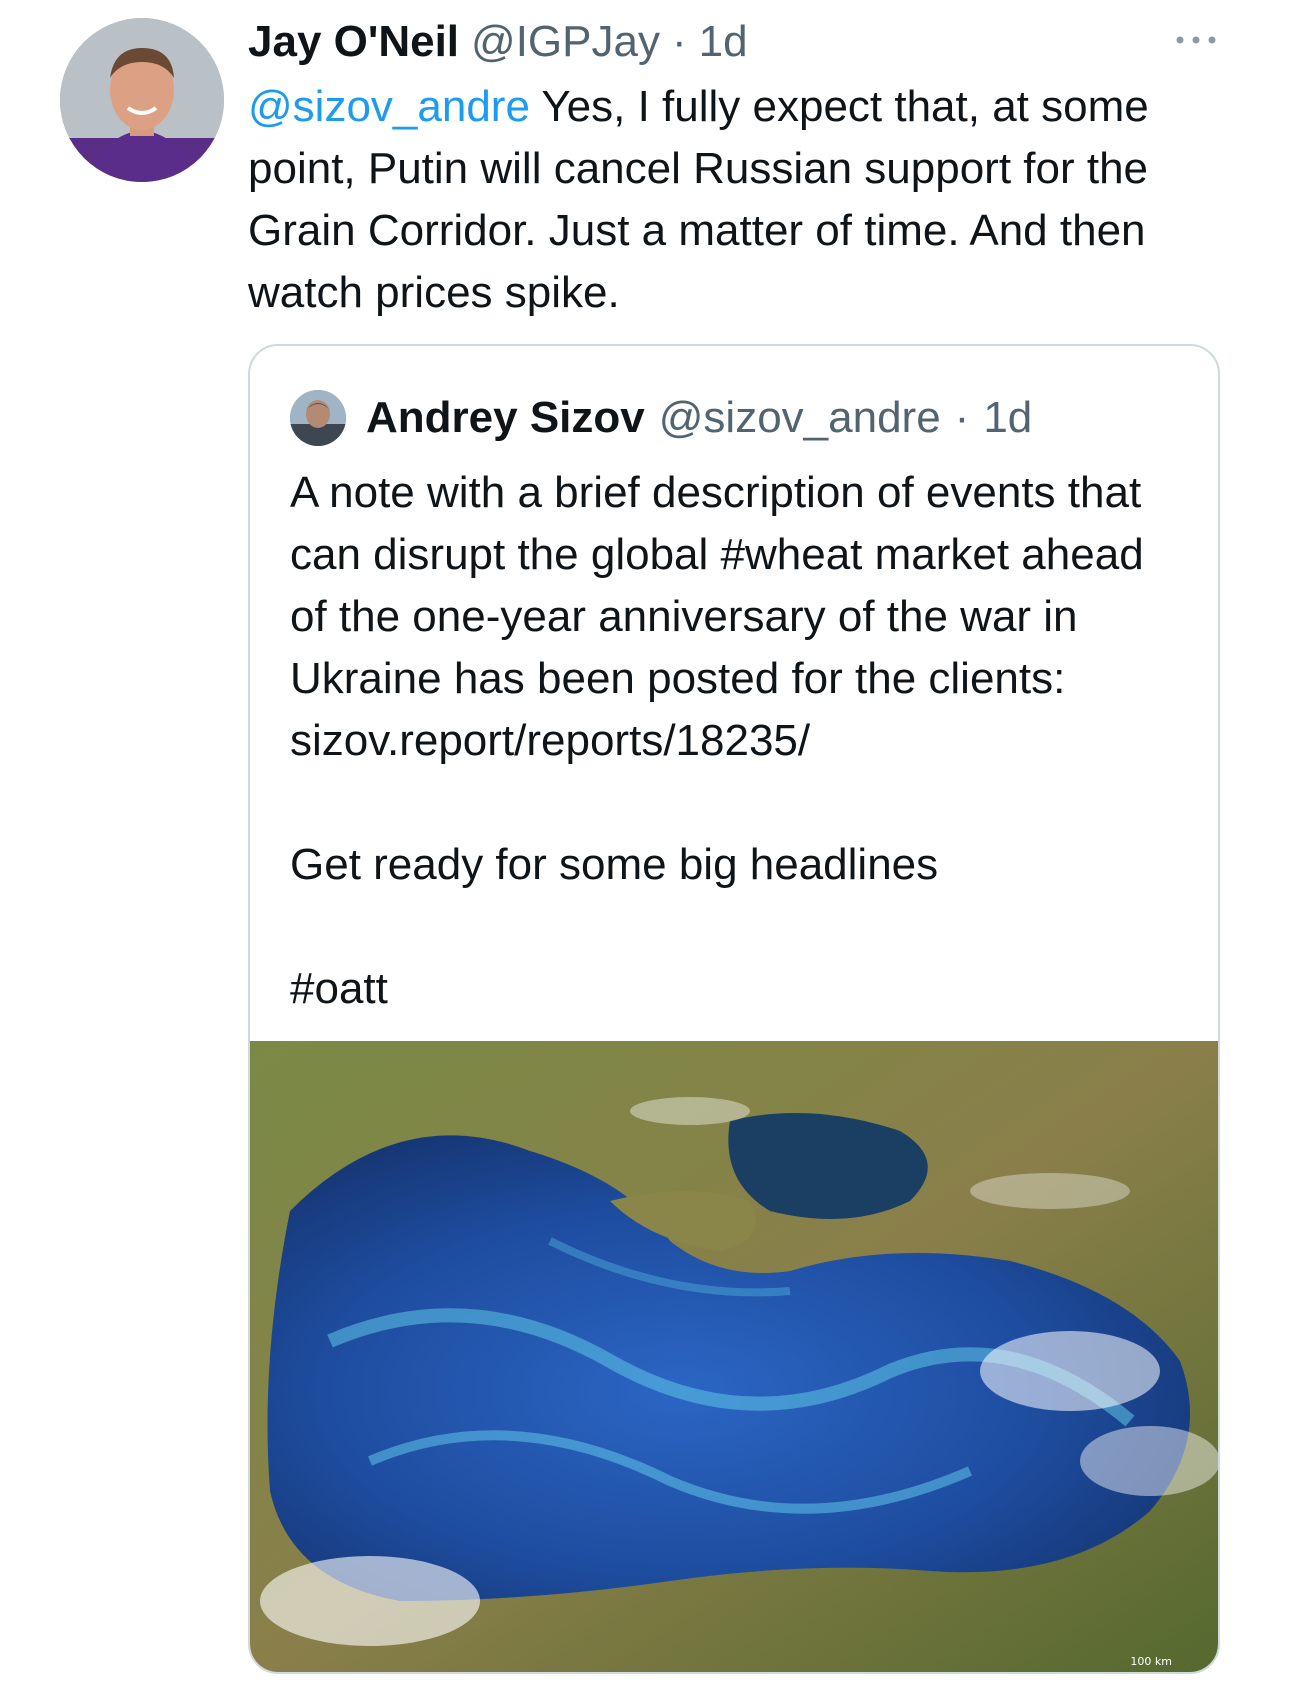 The height and width of the screenshot is (1708, 1290). I want to click on quoted-tweet-header: Andrey Sizov @sizov_andre · 1d, so click(661, 418).